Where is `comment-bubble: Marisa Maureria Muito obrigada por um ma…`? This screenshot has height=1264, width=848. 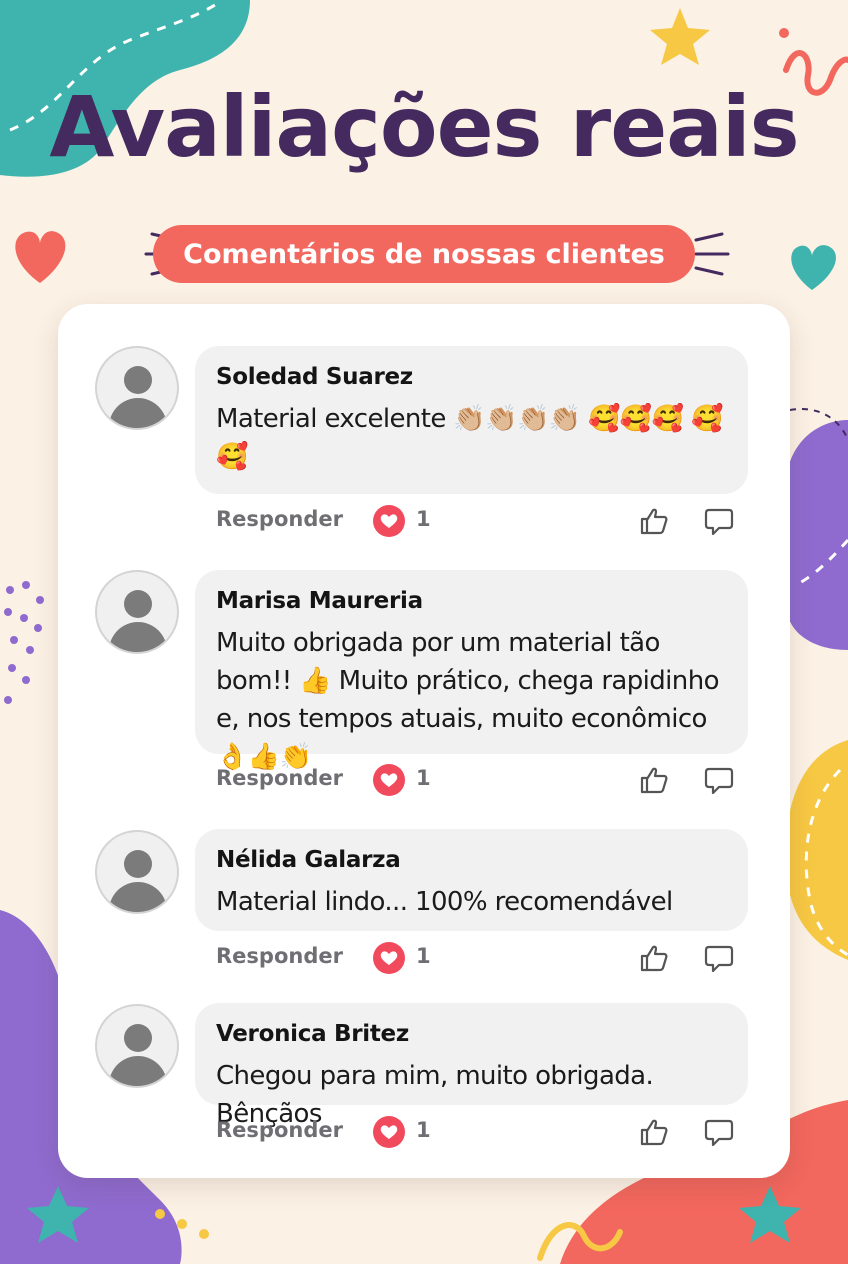
comment-bubble: Marisa Maureria Muito obrigada por um ma… is located at coordinates (471, 671).